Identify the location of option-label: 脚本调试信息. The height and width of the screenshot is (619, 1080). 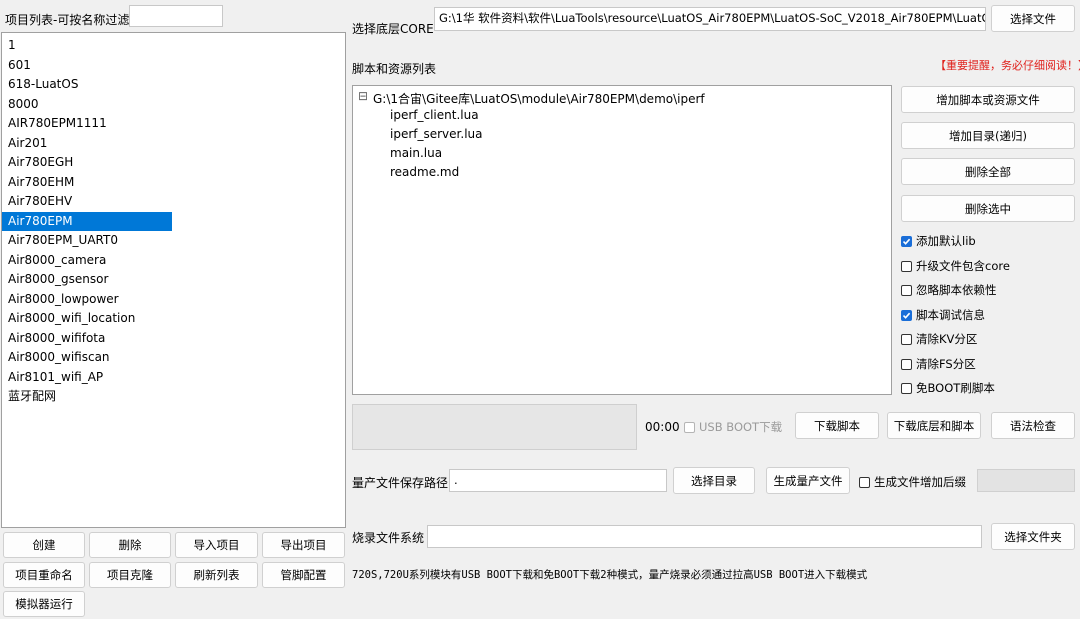
(950, 315).